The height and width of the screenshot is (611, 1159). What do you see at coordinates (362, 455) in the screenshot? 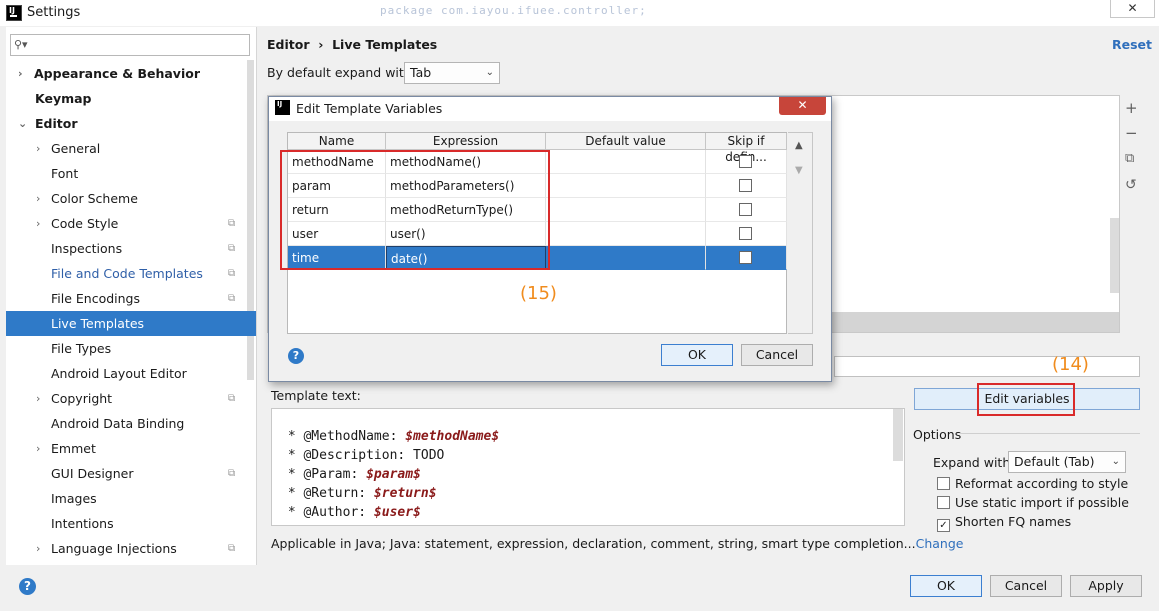
I see `code-line: * @Description: TODO` at bounding box center [362, 455].